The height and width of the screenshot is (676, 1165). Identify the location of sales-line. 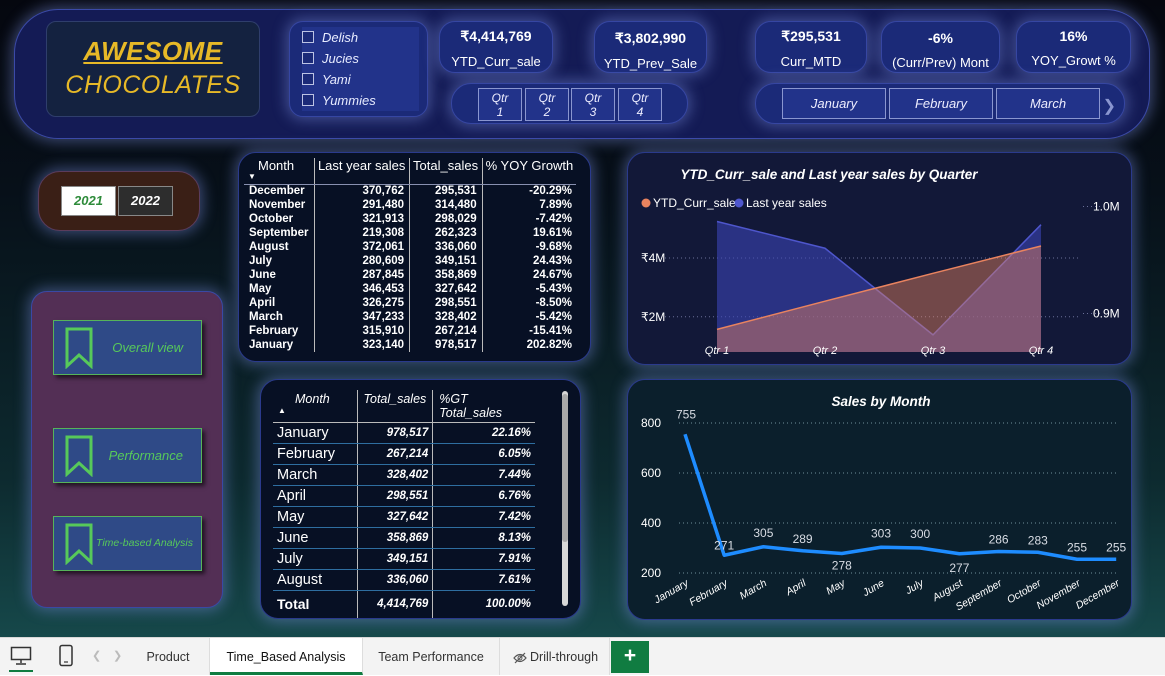
(900, 497).